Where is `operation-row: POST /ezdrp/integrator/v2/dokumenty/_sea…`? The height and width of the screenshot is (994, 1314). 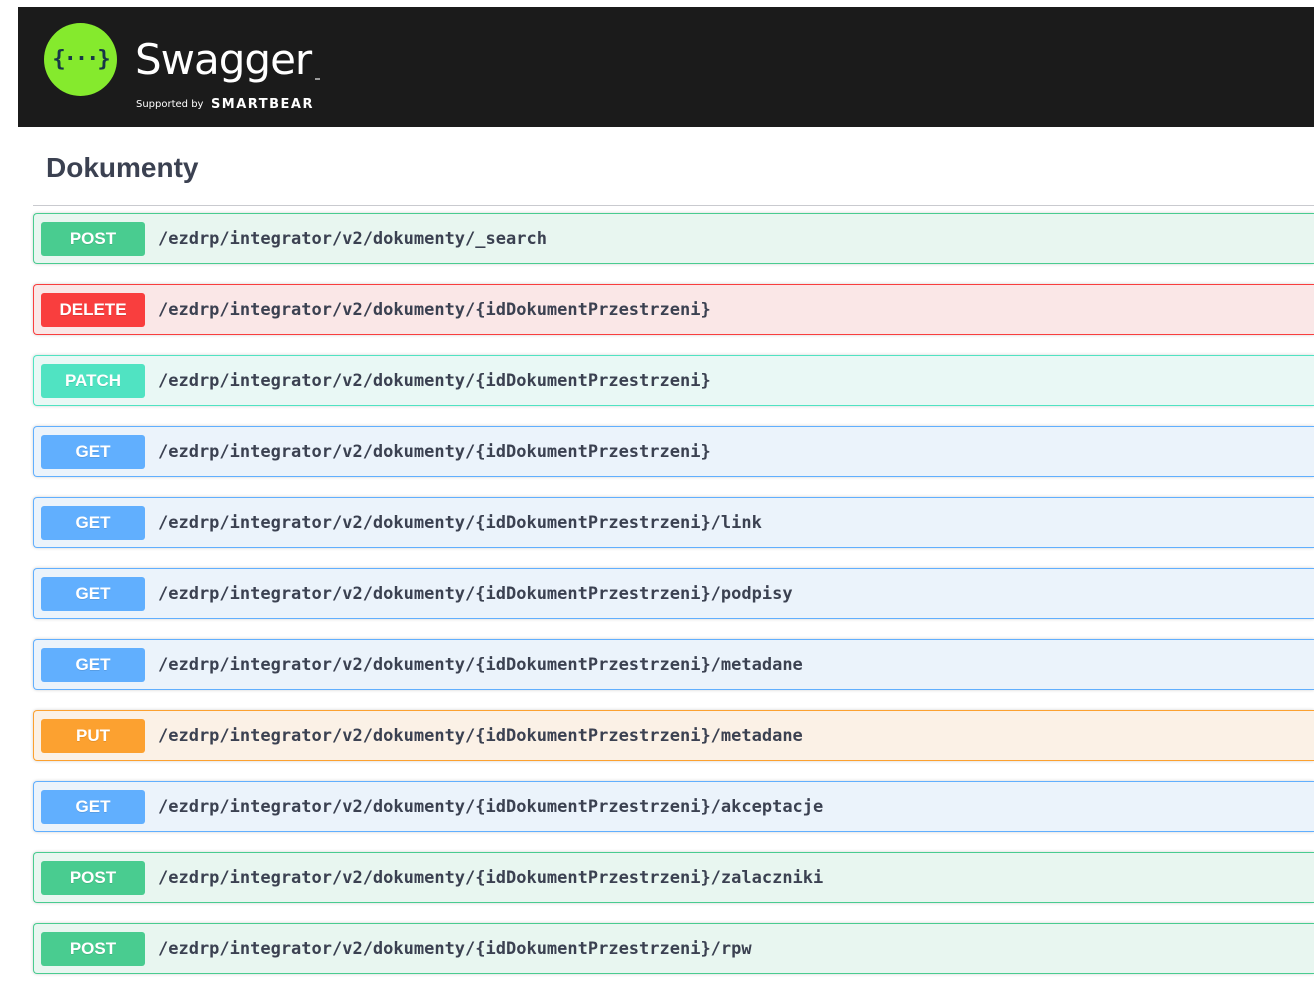
operation-row: POST /ezdrp/integrator/v2/dokumenty/_sea… is located at coordinates (673, 238).